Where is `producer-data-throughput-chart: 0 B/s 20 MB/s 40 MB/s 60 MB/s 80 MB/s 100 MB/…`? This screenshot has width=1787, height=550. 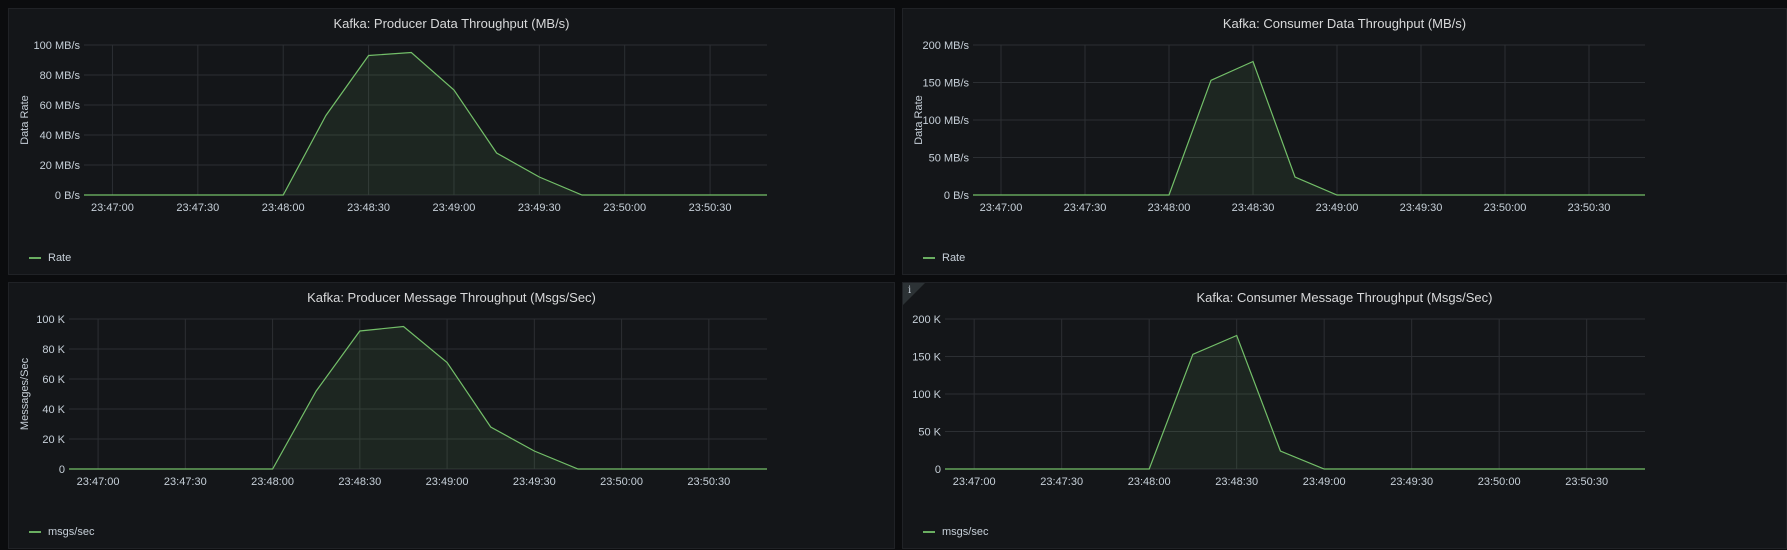 producer-data-throughput-chart: 0 B/s 20 MB/s 40 MB/s 60 MB/s 80 MB/s 100 MB/… is located at coordinates (393, 127).